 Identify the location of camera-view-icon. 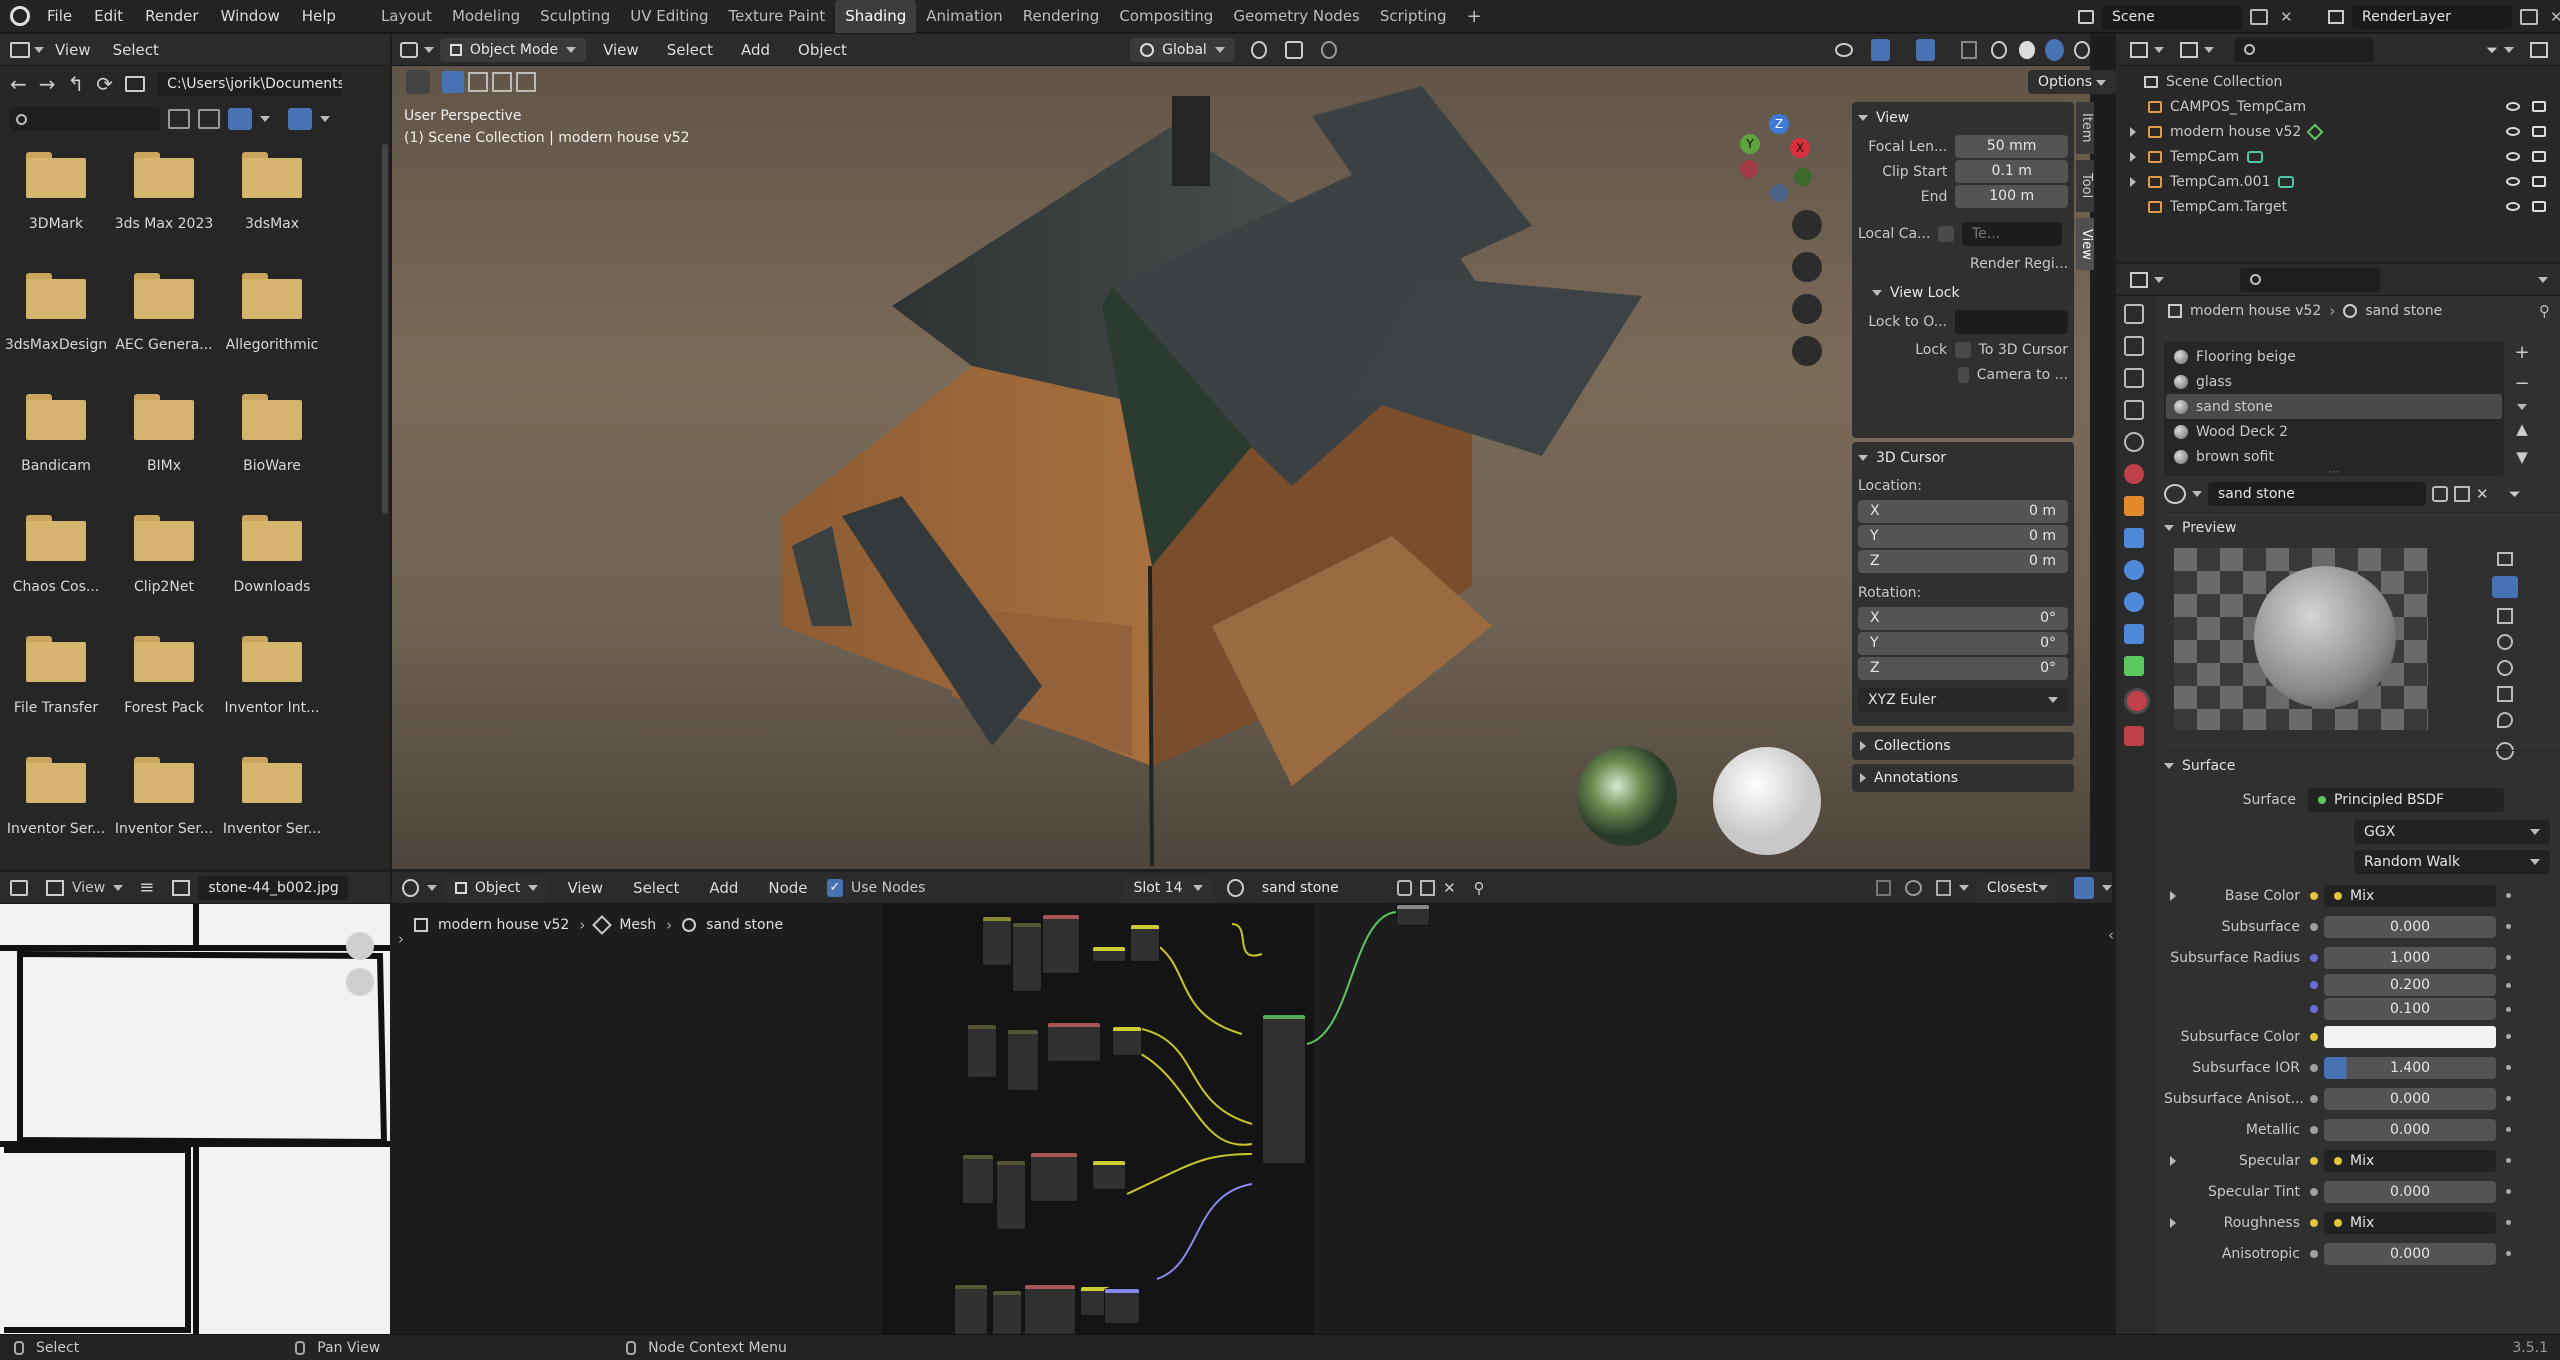
(1807, 309).